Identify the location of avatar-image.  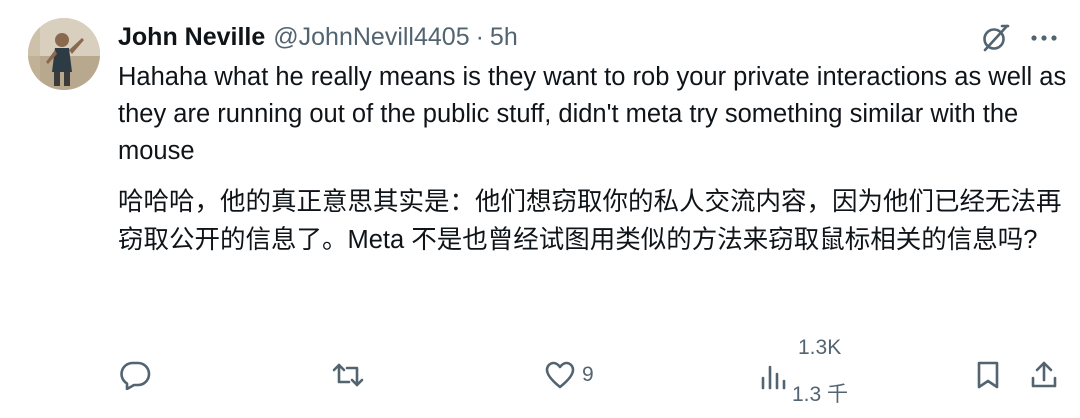
(64, 54).